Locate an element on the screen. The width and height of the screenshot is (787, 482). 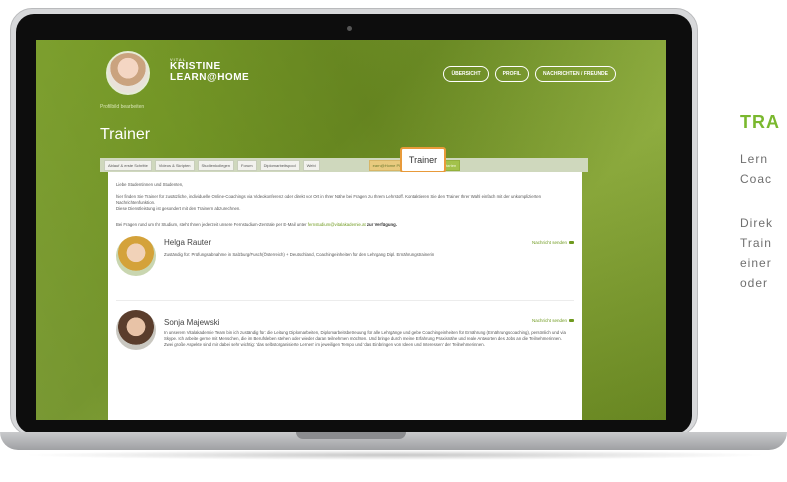
camera-icon is located at coordinates (349, 28).